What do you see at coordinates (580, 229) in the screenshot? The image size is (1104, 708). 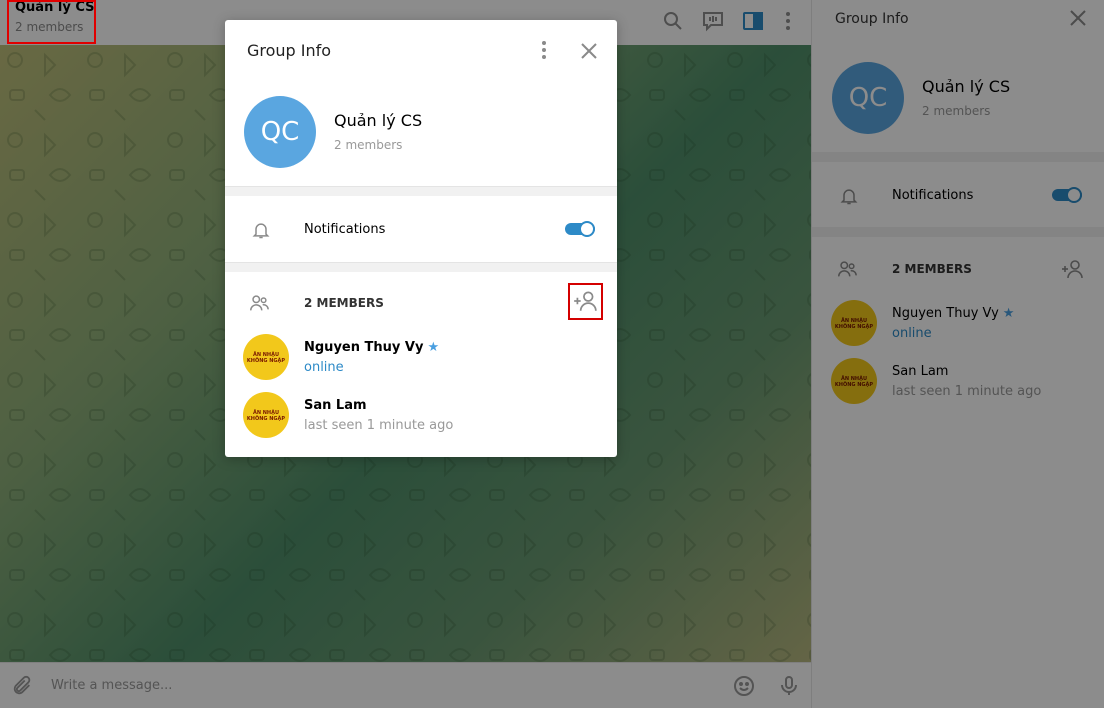 I see `notifications-toggle` at bounding box center [580, 229].